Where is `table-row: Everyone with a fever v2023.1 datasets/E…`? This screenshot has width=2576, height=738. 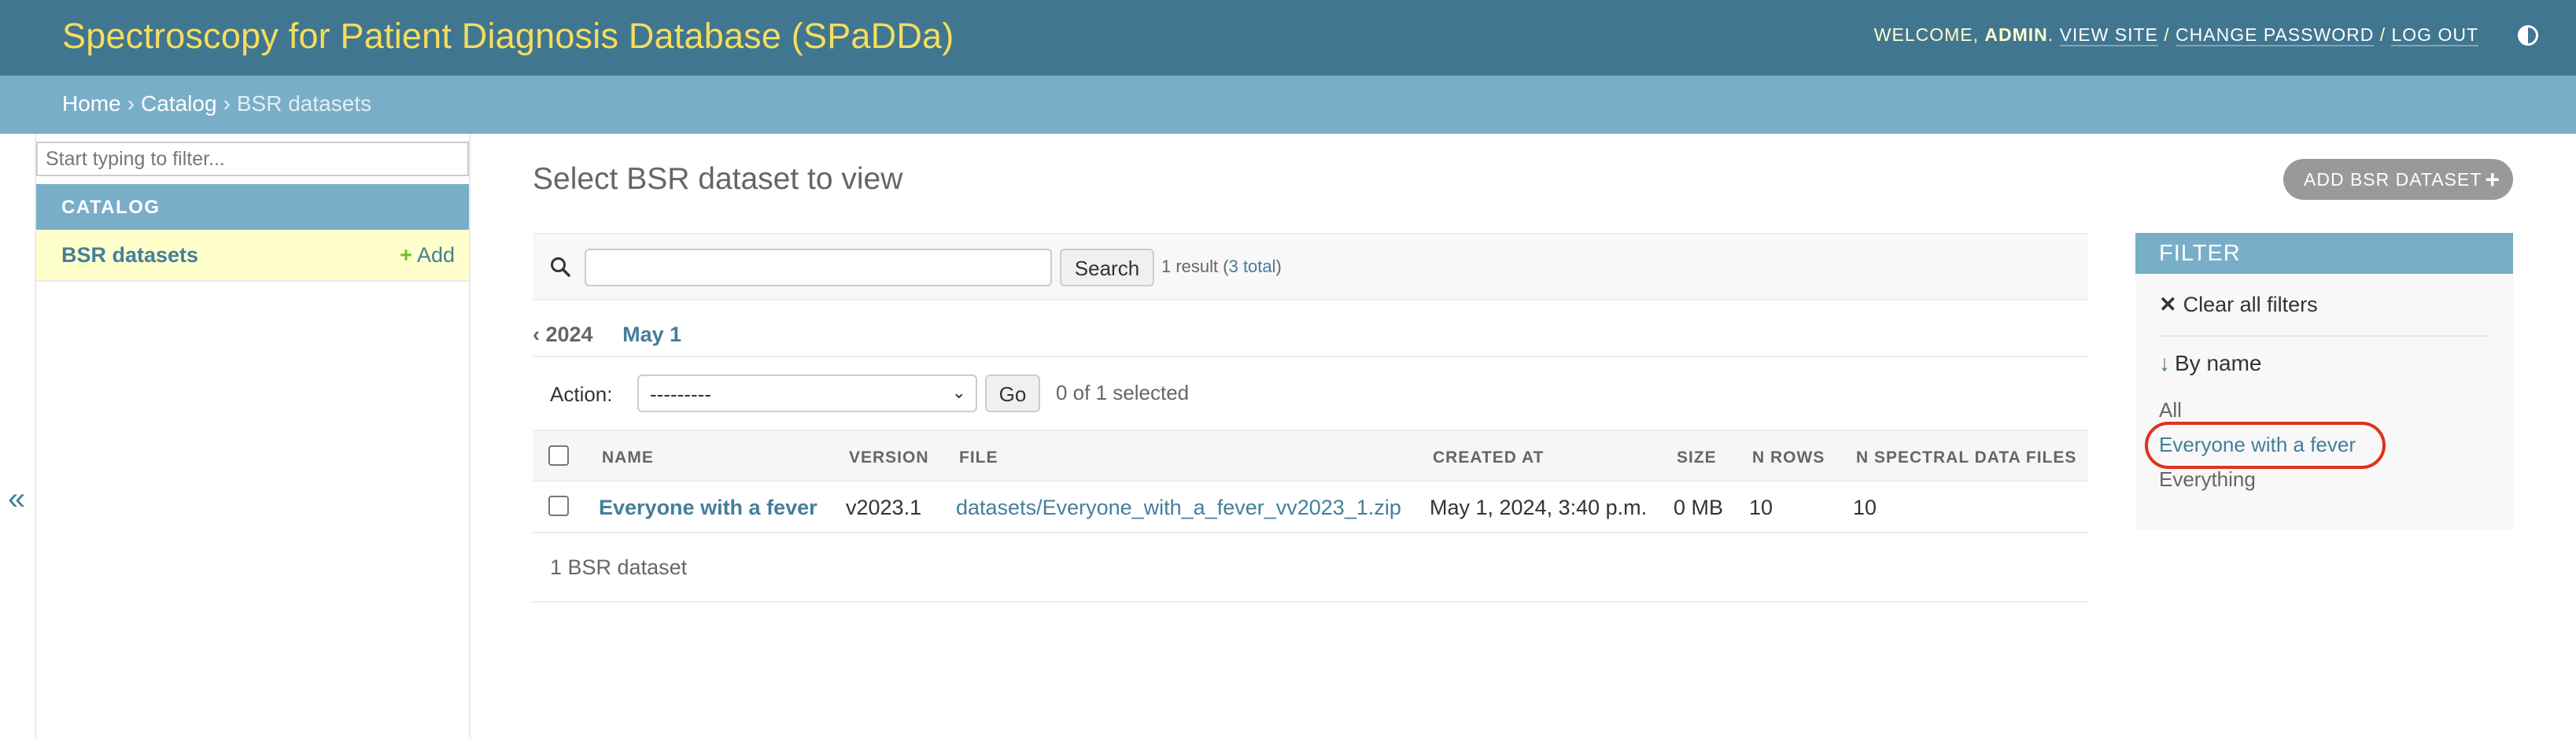
table-row: Everyone with a fever v2023.1 datasets/E… is located at coordinates (1310, 507).